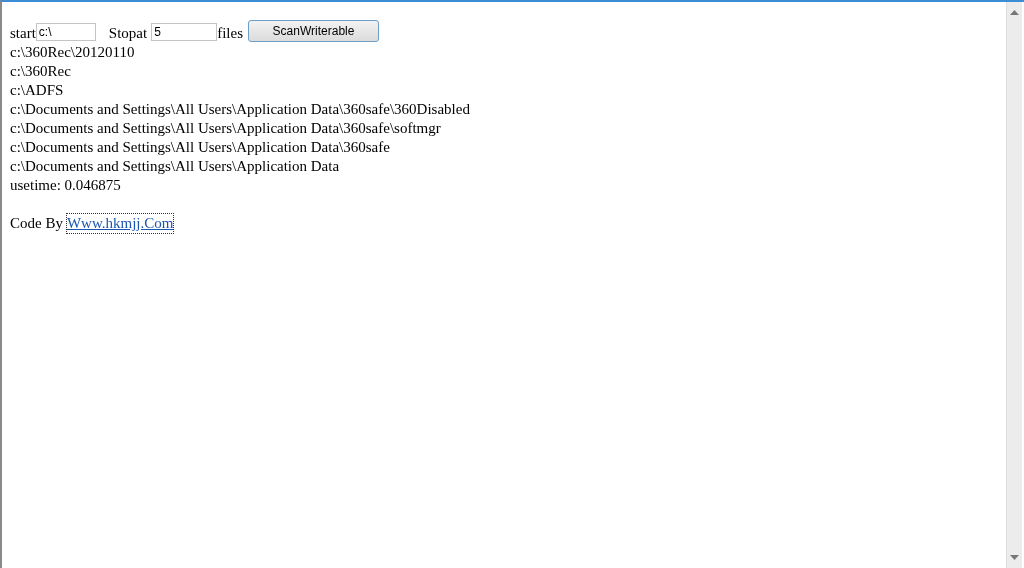 This screenshot has height=568, width=1024. Describe the element at coordinates (37, 90) in the screenshot. I see `result-path: c:\ADFS` at that location.